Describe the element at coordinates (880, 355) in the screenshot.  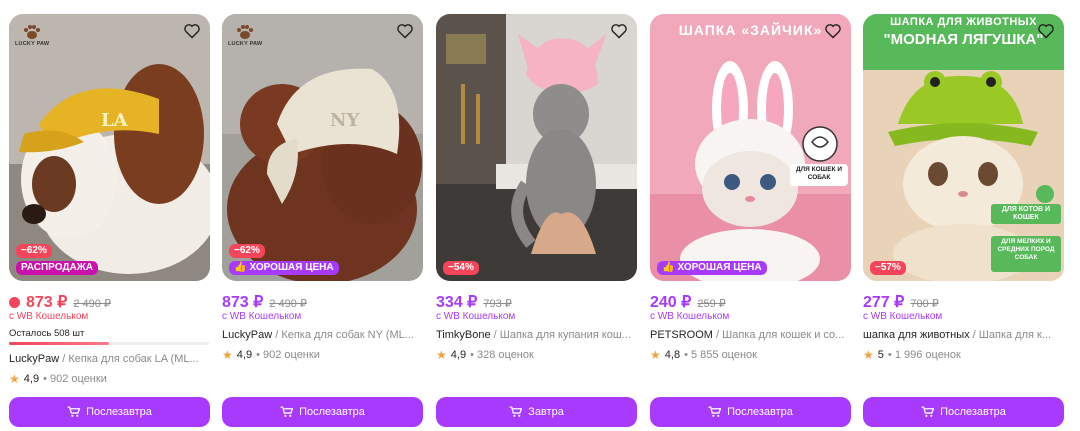
I see `rating-value: 5` at that location.